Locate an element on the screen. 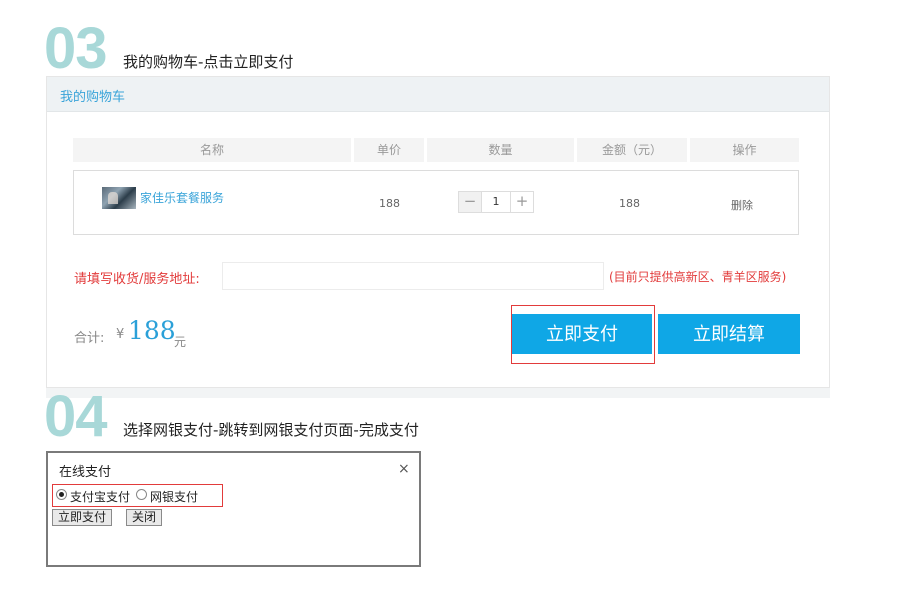 Image resolution: width=900 pixels, height=592 pixels. delete-link: 删除 is located at coordinates (742, 205).